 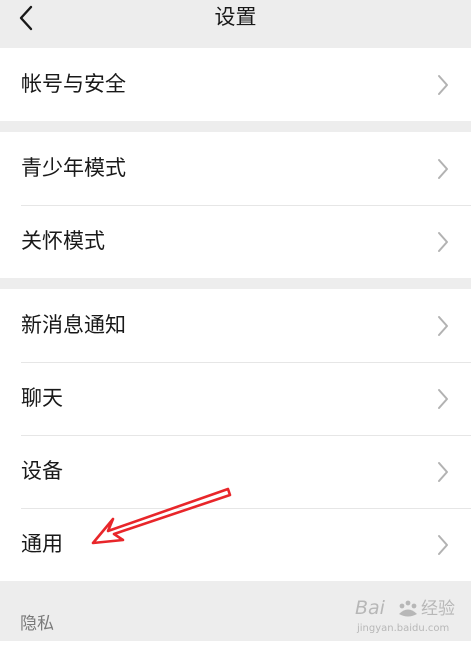 What do you see at coordinates (370, 608) in the screenshot?
I see `svg-text: Bai` at bounding box center [370, 608].